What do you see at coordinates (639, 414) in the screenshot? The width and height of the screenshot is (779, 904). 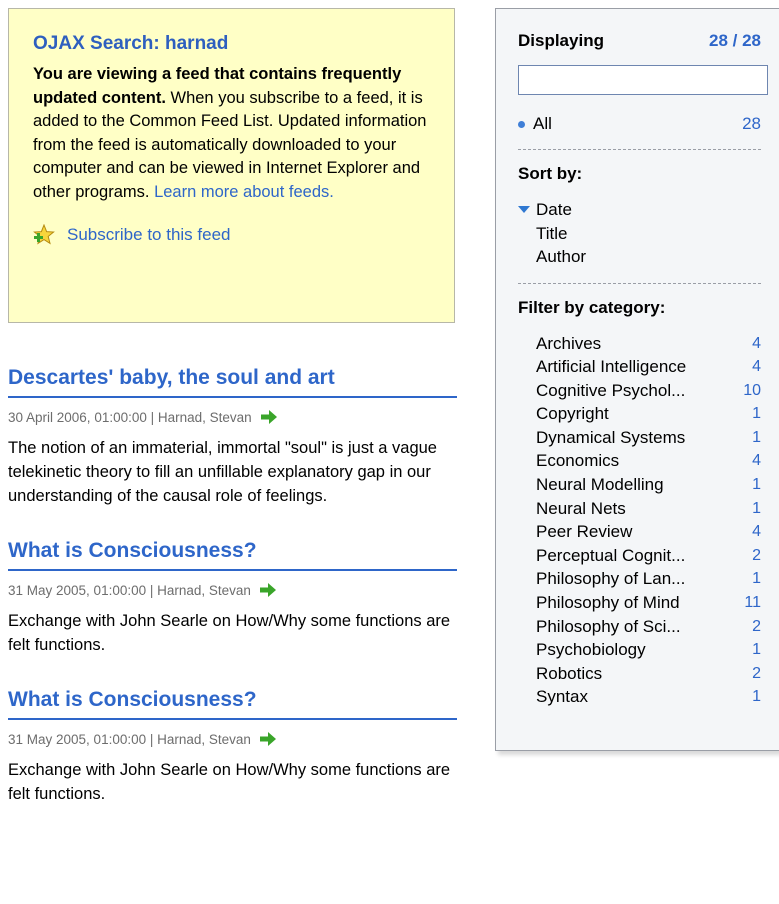 I see `category-filter-item: Copyright 1` at bounding box center [639, 414].